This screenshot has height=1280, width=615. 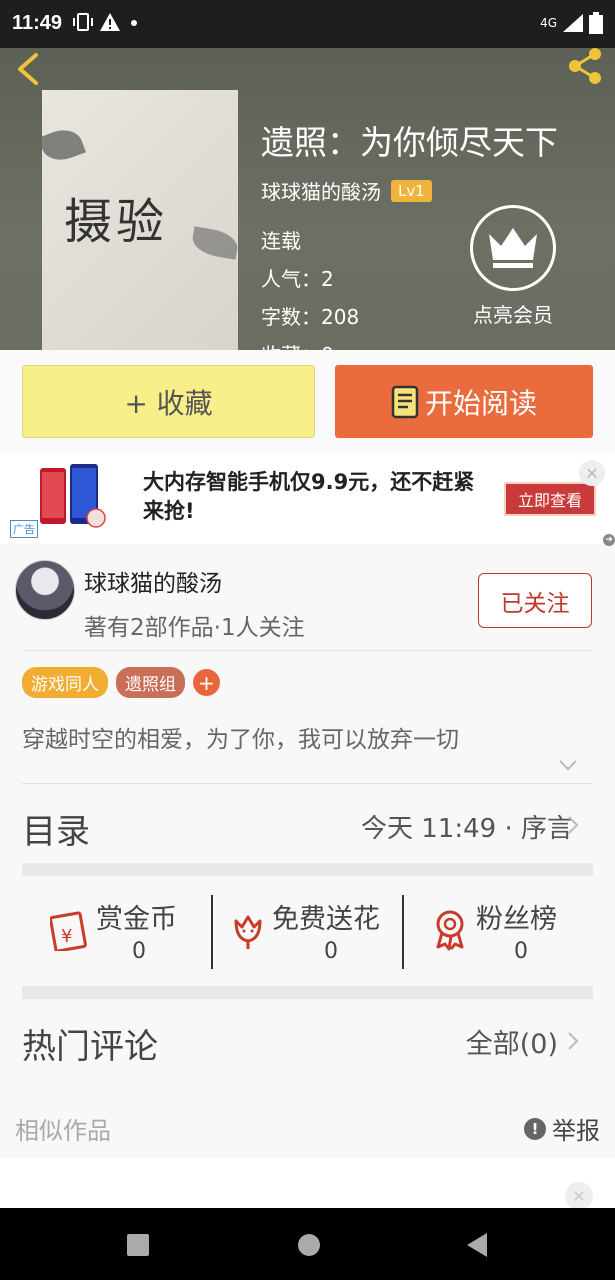 What do you see at coordinates (297, 279) in the screenshot?
I see `meta-popularity: 人气：2` at bounding box center [297, 279].